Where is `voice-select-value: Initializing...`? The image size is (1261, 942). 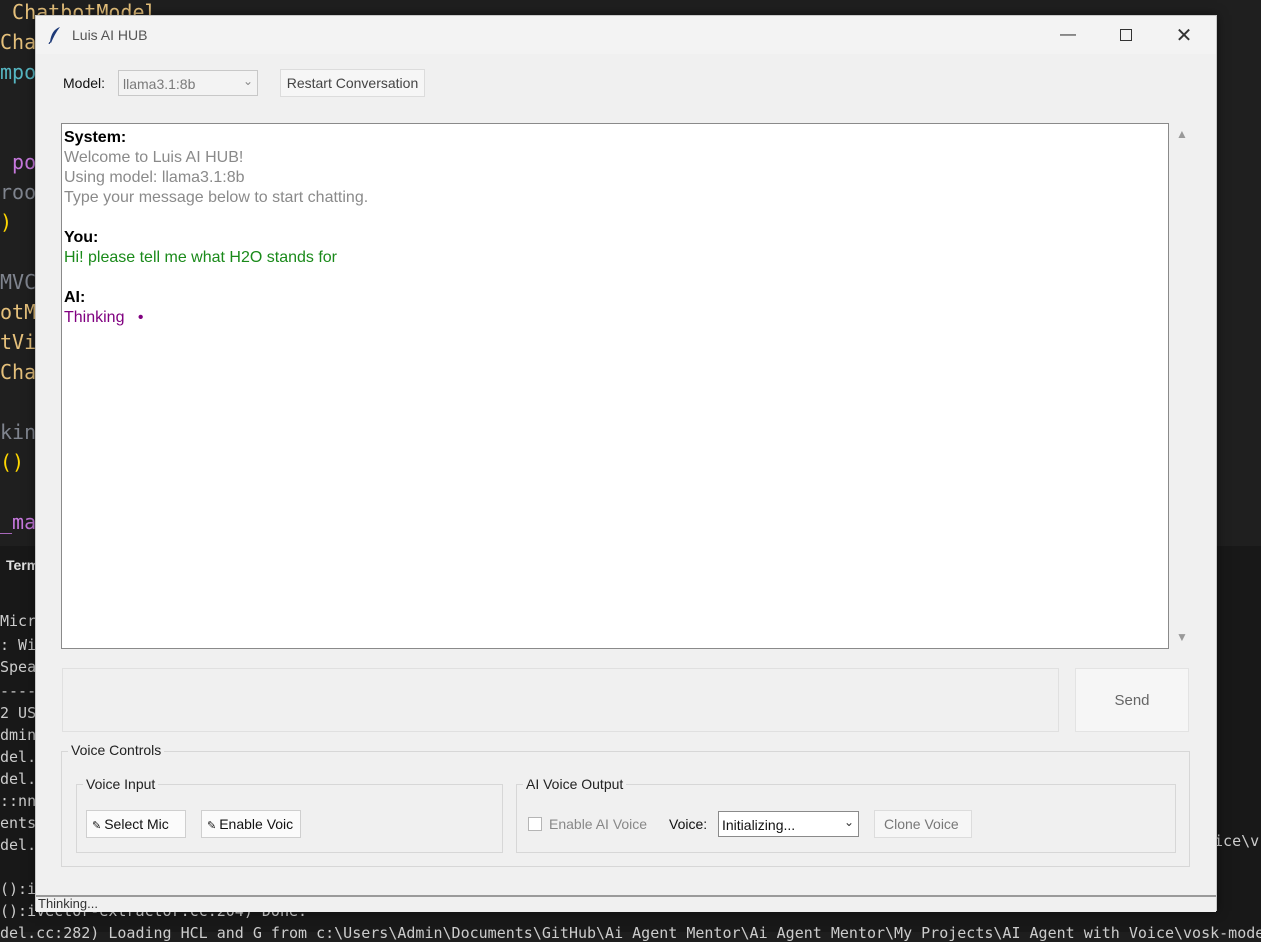 voice-select-value: Initializing... is located at coordinates (759, 825).